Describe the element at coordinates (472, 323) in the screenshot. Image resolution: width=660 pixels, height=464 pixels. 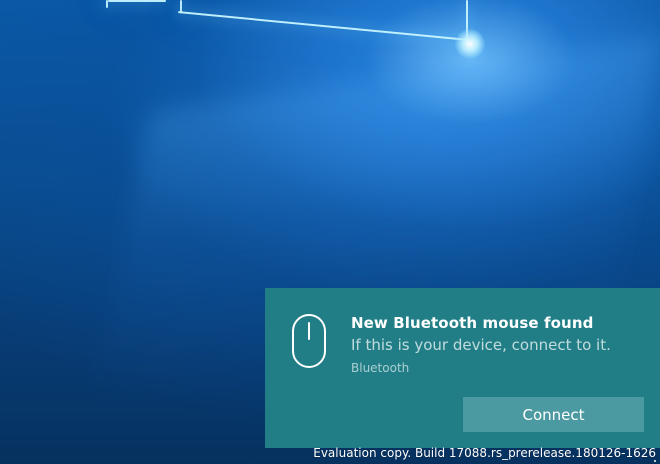
I see `toast-title: New Bluetooth mouse found` at that location.